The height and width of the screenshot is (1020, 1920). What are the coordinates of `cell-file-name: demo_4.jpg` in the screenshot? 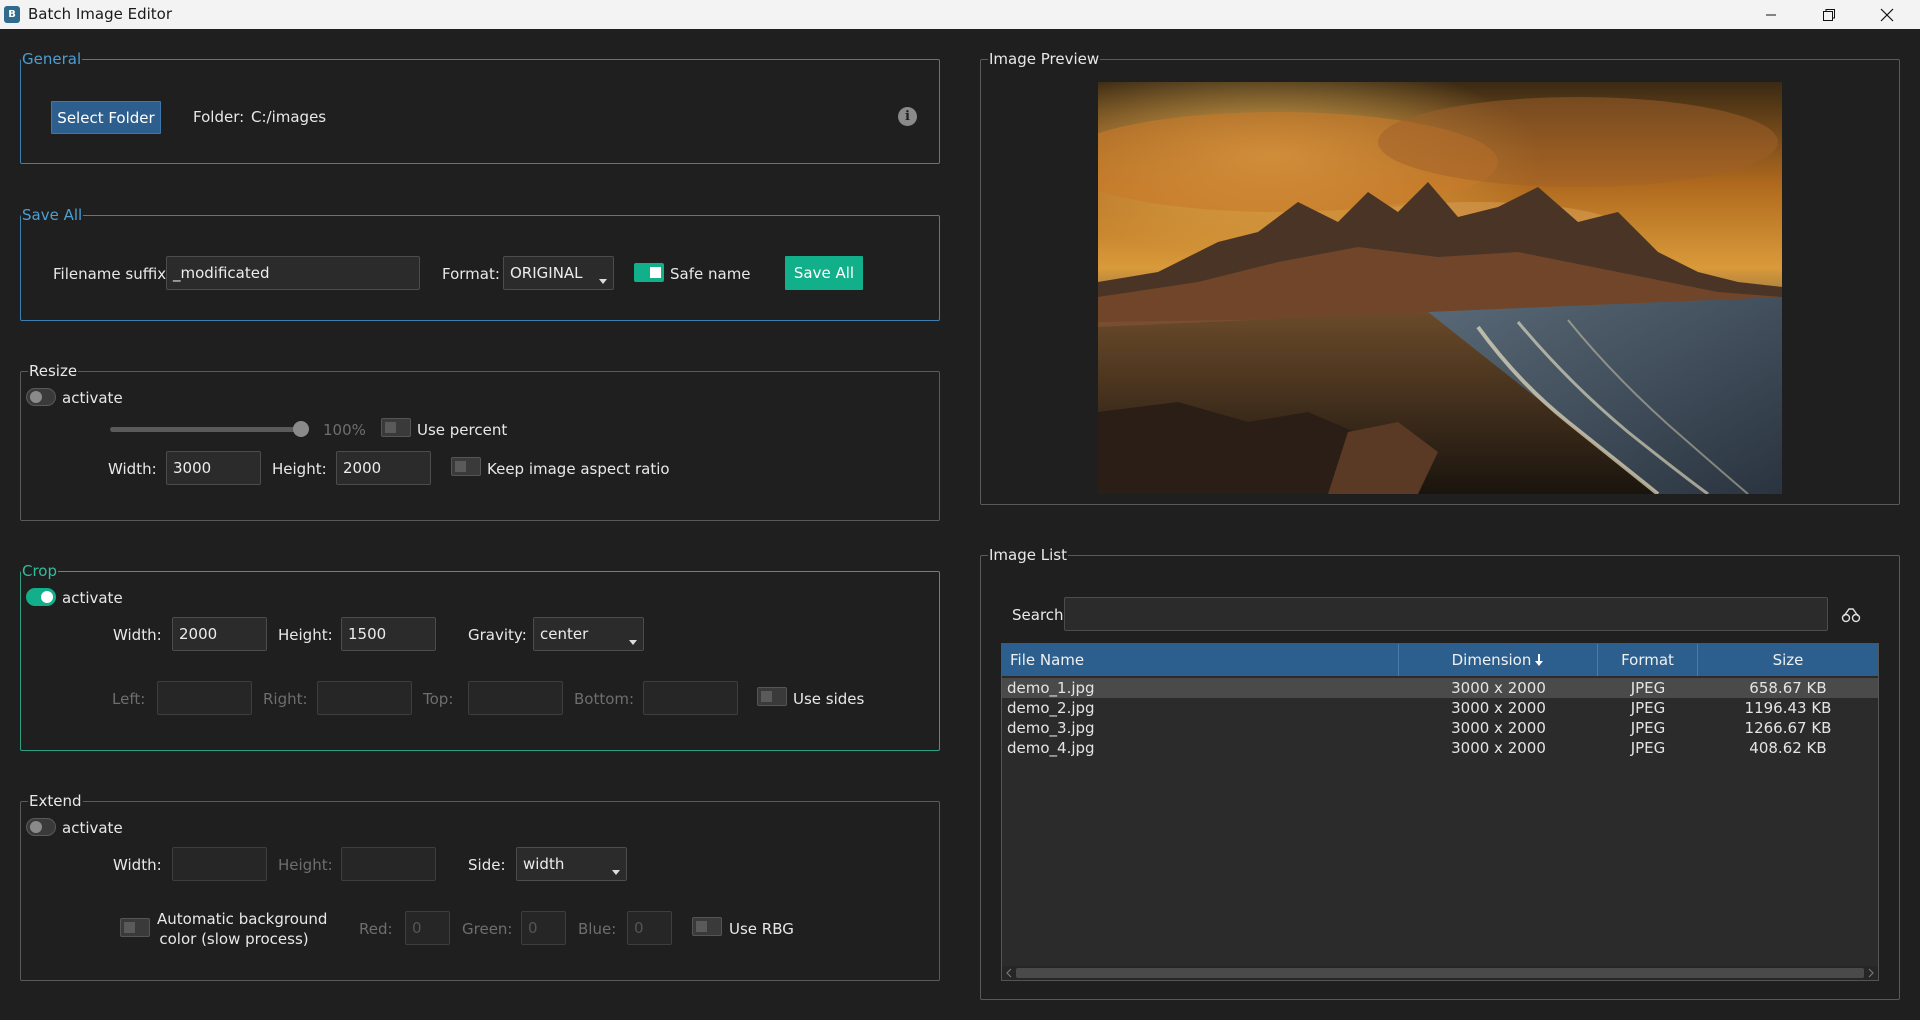 It's located at (1051, 748).